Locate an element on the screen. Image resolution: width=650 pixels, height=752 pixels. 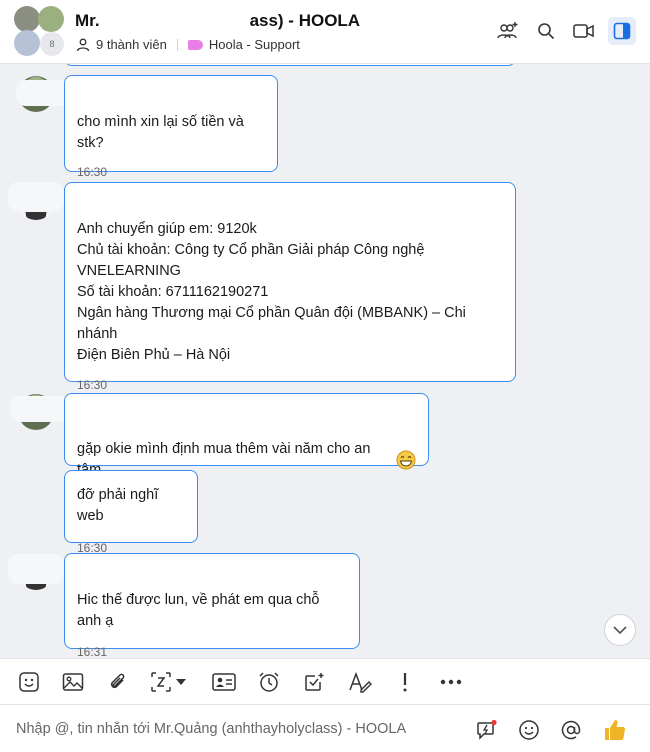
search-button is located at coordinates (546, 31).